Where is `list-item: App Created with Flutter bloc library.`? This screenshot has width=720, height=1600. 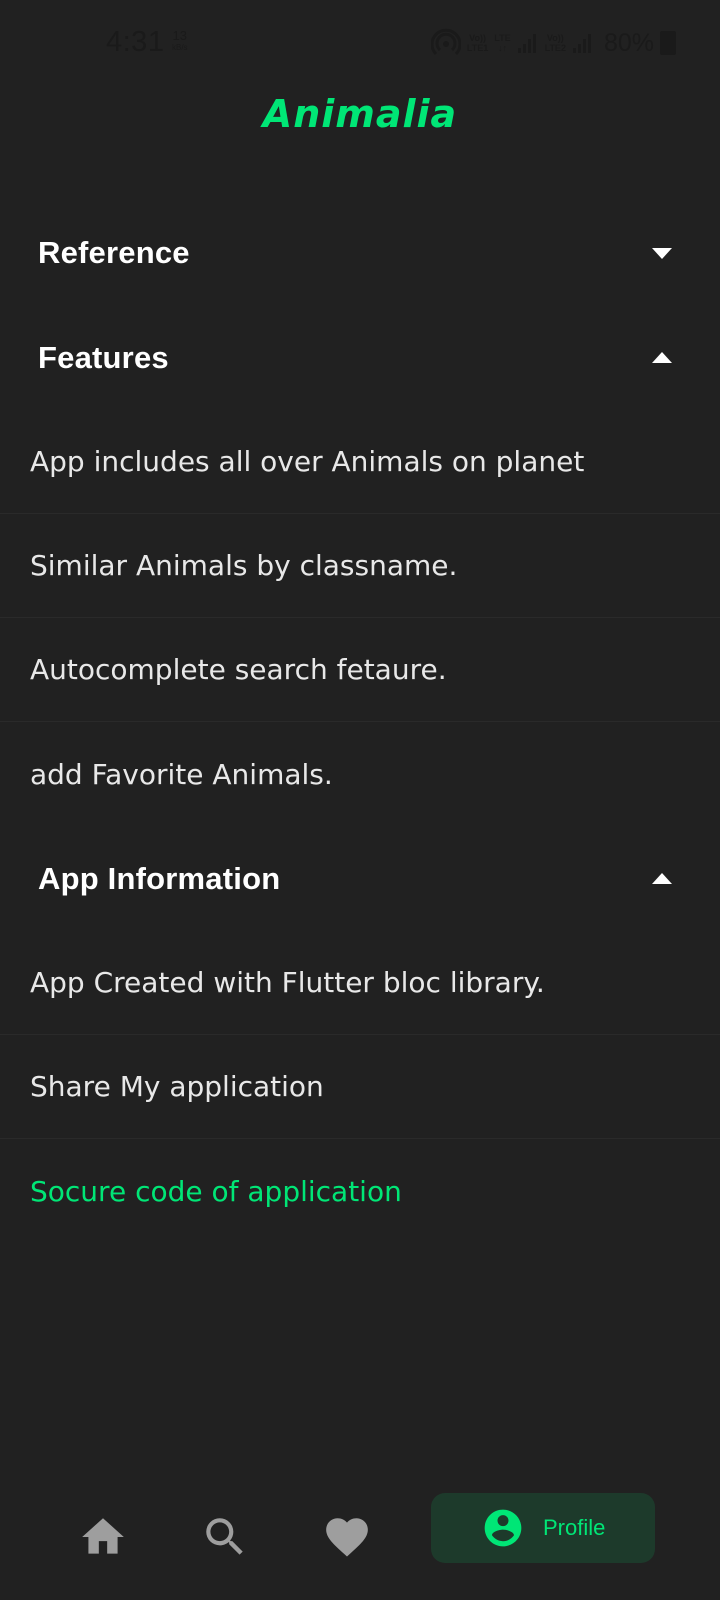
list-item: App Created with Flutter bloc library. is located at coordinates (360, 983).